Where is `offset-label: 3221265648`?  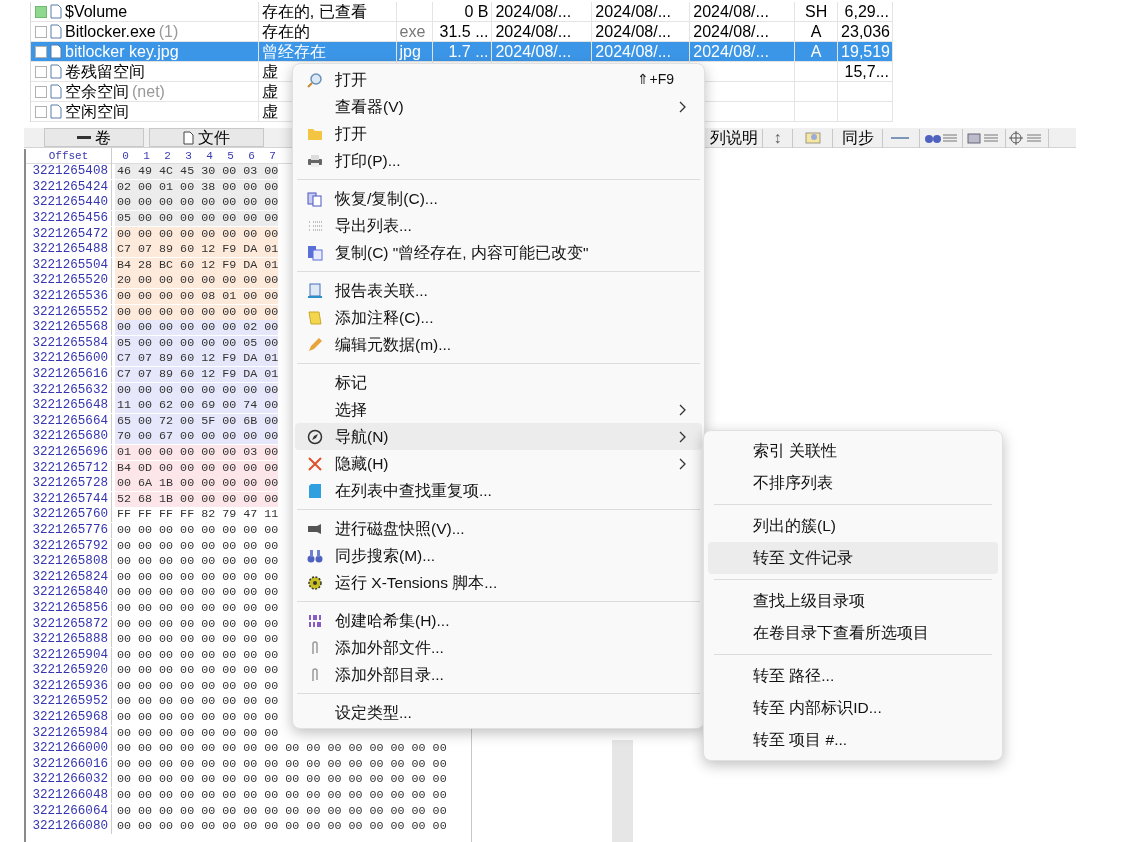
offset-label: 3221265648 is located at coordinates (69, 406).